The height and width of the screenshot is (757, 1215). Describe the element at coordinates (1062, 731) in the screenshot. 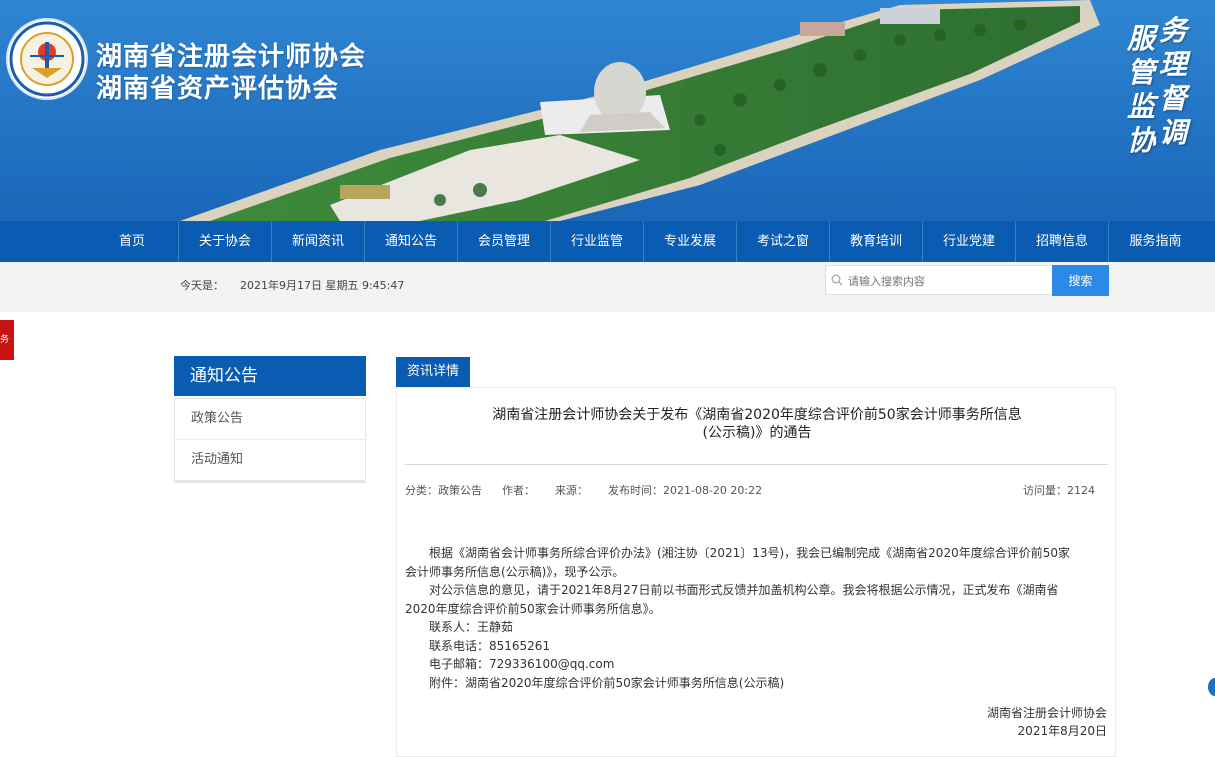

I see `signature-date: 2021年8月20日` at that location.